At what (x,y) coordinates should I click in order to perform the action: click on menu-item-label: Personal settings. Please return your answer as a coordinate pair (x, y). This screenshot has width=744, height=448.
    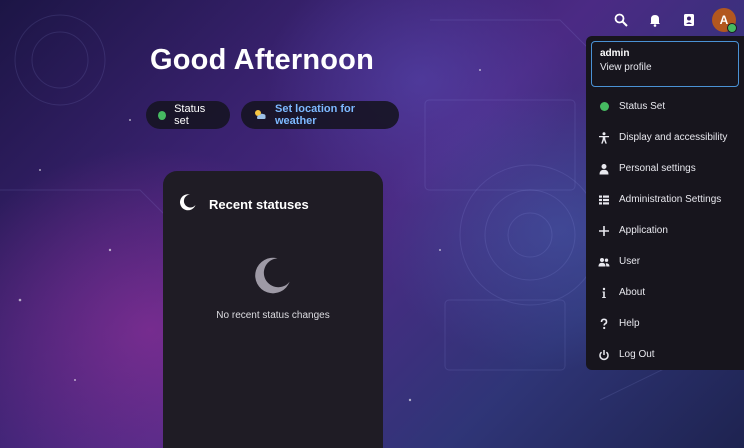
    Looking at the image, I should click on (657, 168).